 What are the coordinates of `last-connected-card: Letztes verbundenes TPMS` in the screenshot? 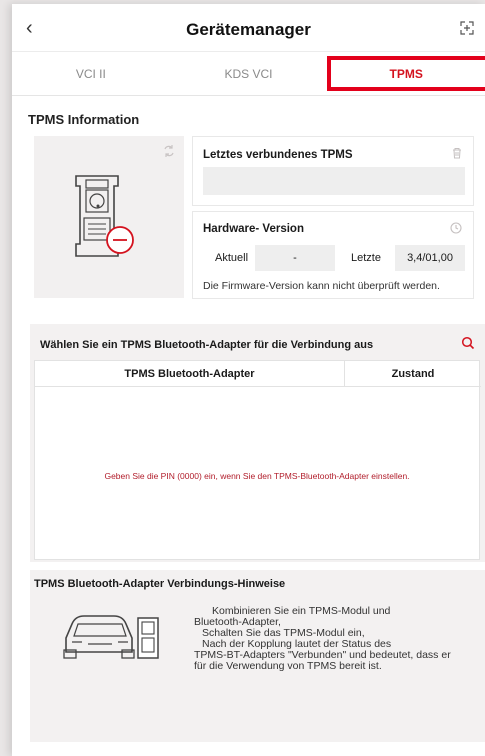 It's located at (333, 171).